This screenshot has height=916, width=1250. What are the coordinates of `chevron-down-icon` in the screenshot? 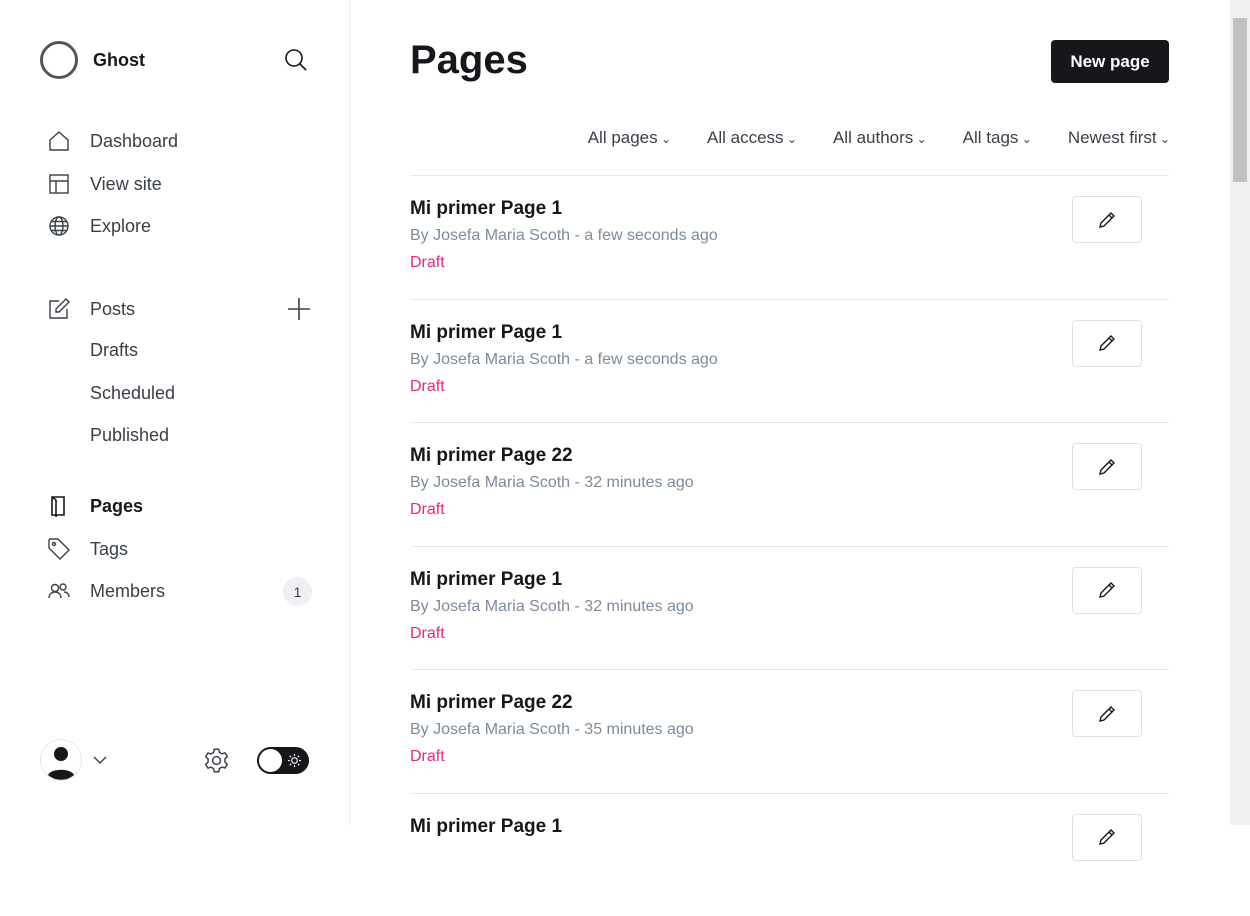 It's located at (100, 760).